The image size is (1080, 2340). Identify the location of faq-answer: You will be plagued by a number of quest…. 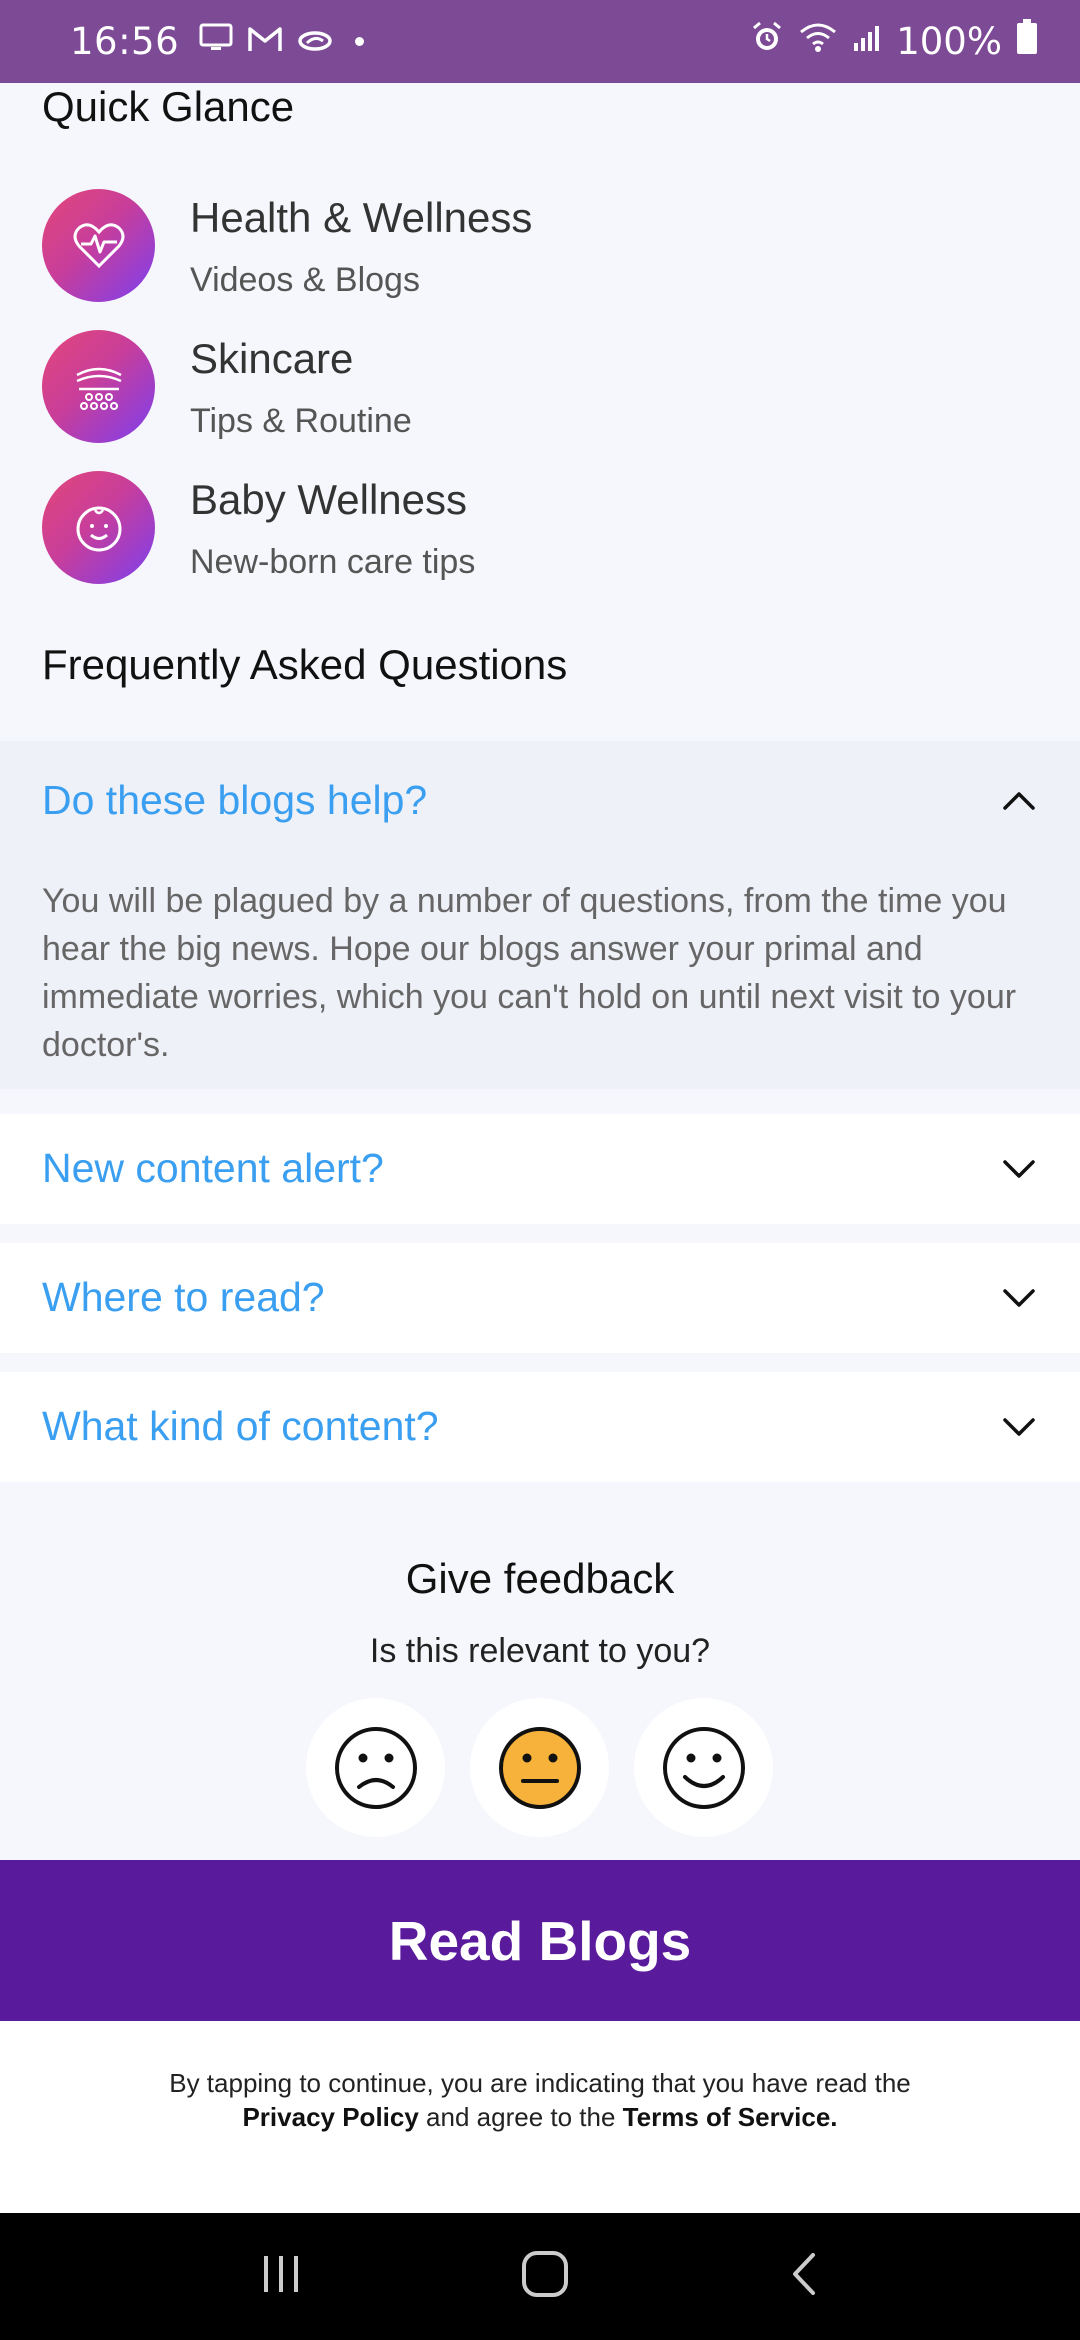
(529, 973).